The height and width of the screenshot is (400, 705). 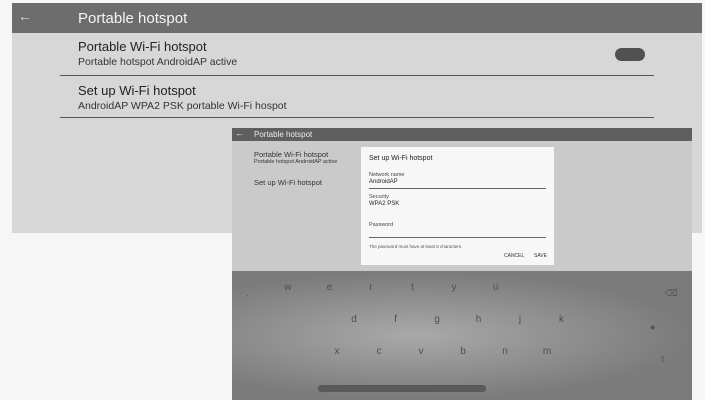 What do you see at coordinates (457, 188) in the screenshot?
I see `network-name-underline` at bounding box center [457, 188].